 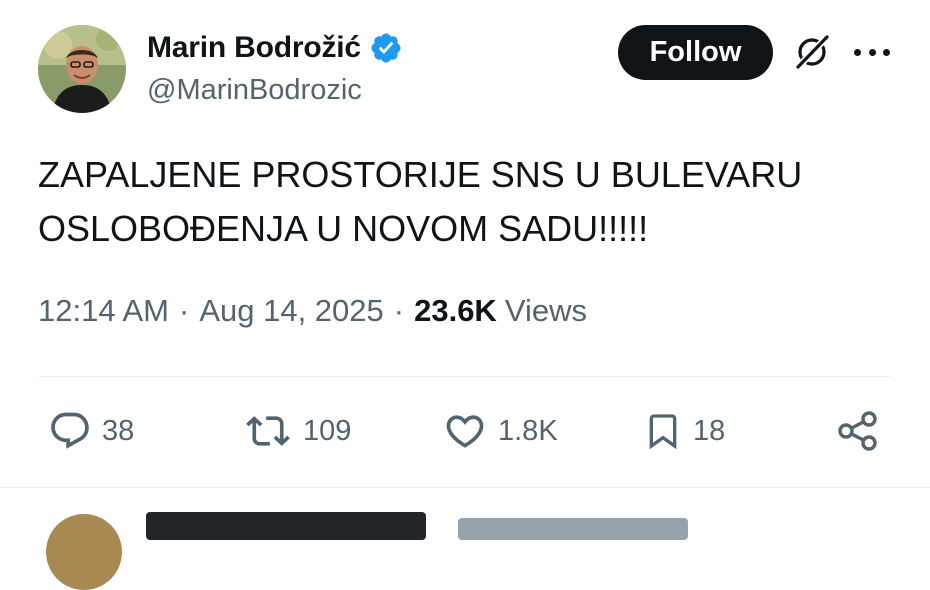 What do you see at coordinates (82, 69) in the screenshot?
I see `author-avatar` at bounding box center [82, 69].